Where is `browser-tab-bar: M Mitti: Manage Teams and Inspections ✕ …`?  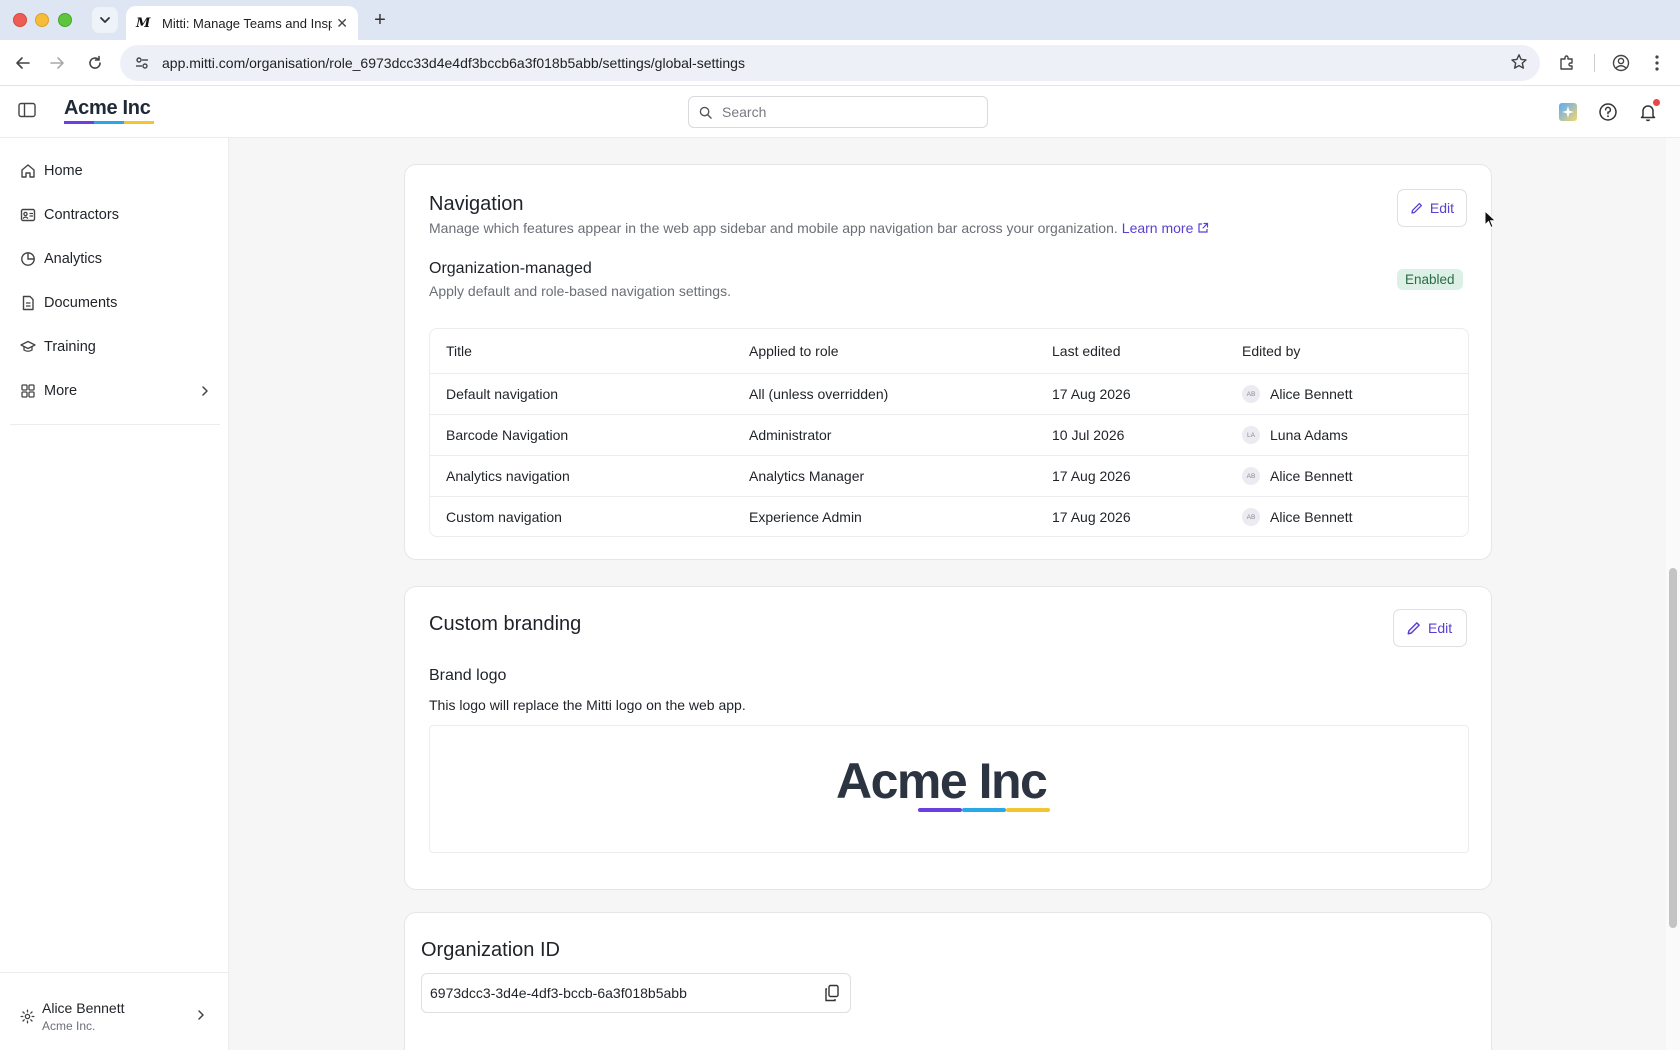
browser-tab-bar: M Mitti: Manage Teams and Inspections ✕ … is located at coordinates (840, 20).